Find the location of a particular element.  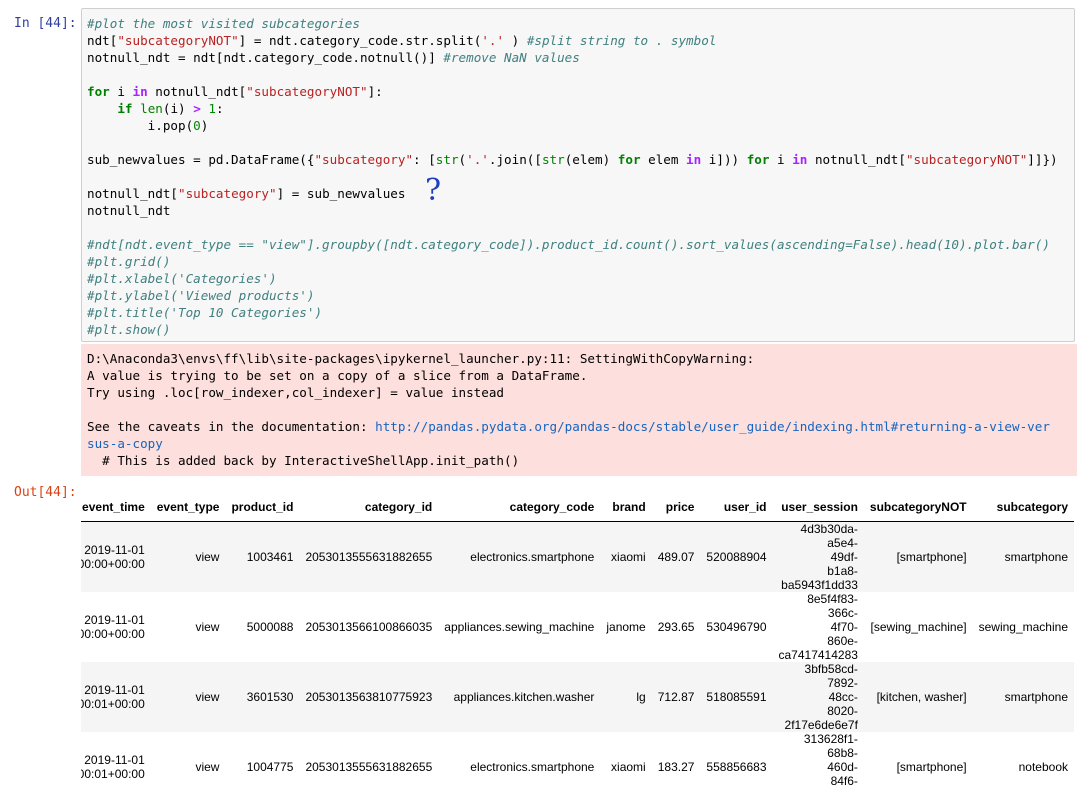

table-cell: appliances.sewing_machine is located at coordinates (519, 627).